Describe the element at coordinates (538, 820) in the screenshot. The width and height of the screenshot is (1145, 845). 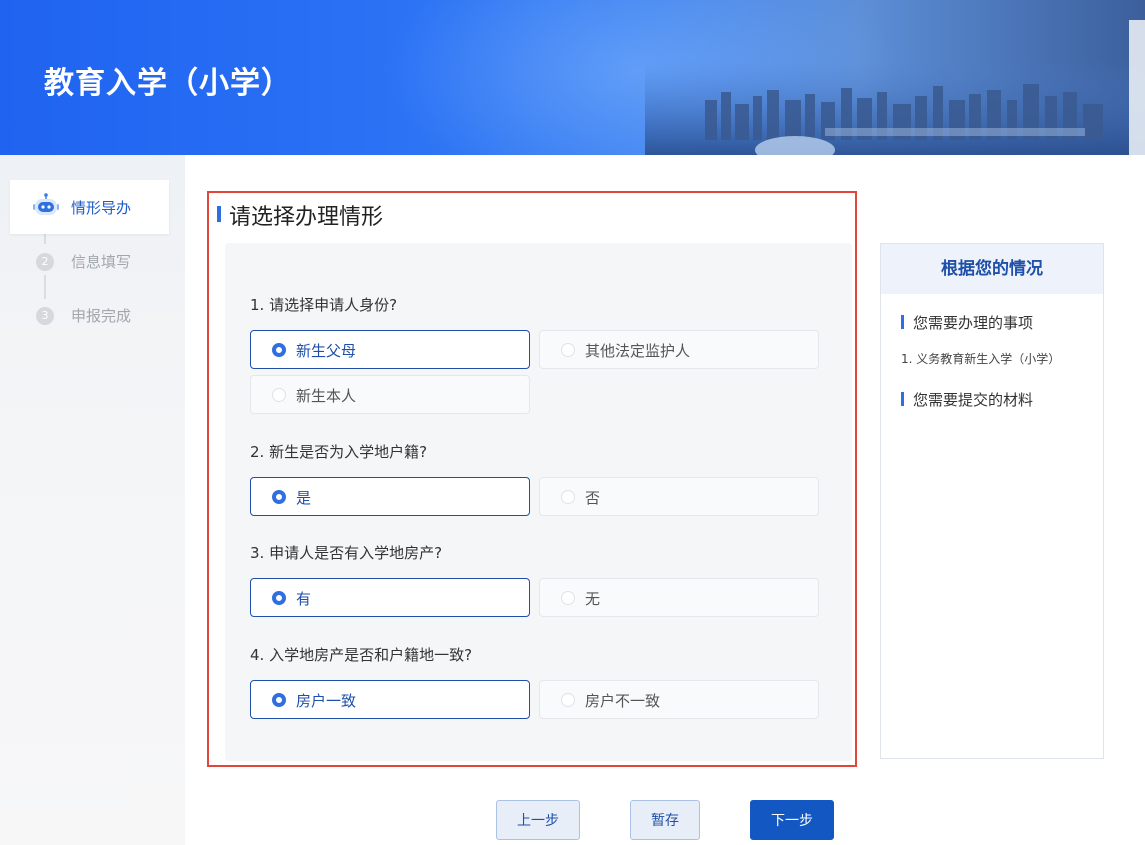
I see `prev-button: 上一步` at that location.